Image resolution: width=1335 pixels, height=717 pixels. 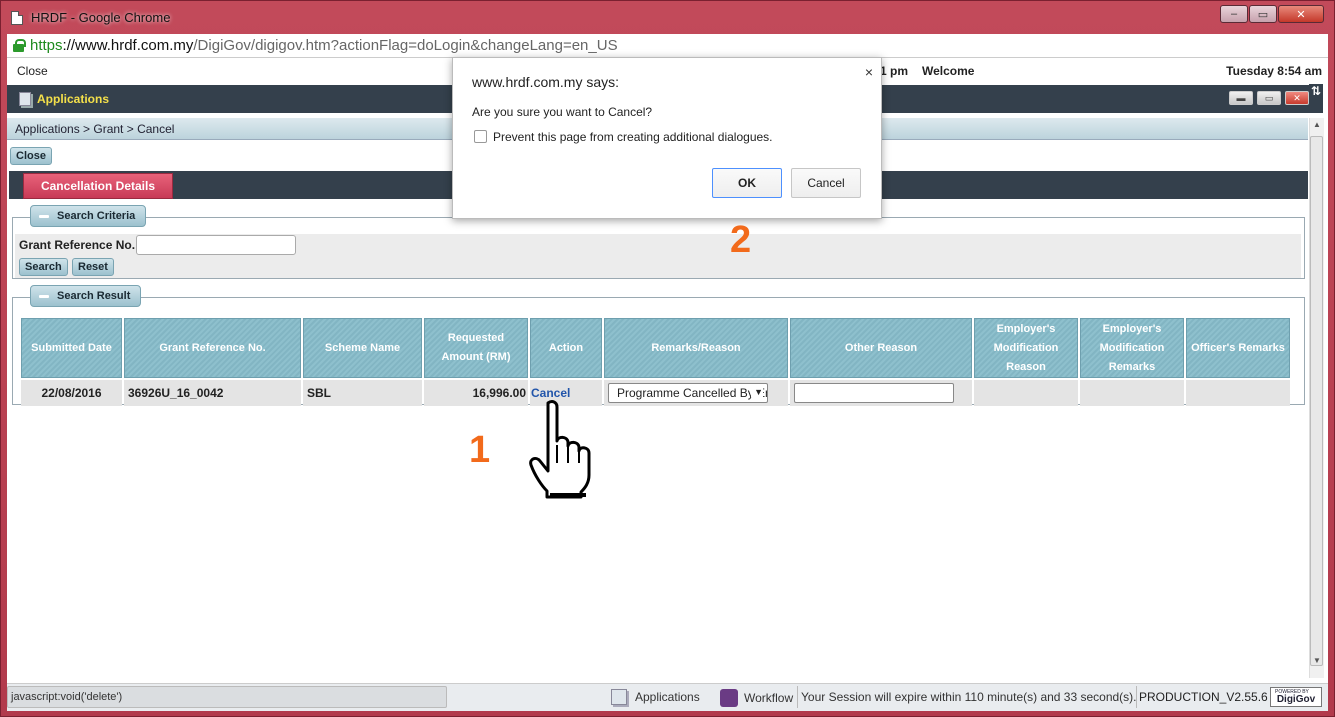 What do you see at coordinates (476, 393) in the screenshot?
I see `cell-amount: 16,996.00` at bounding box center [476, 393].